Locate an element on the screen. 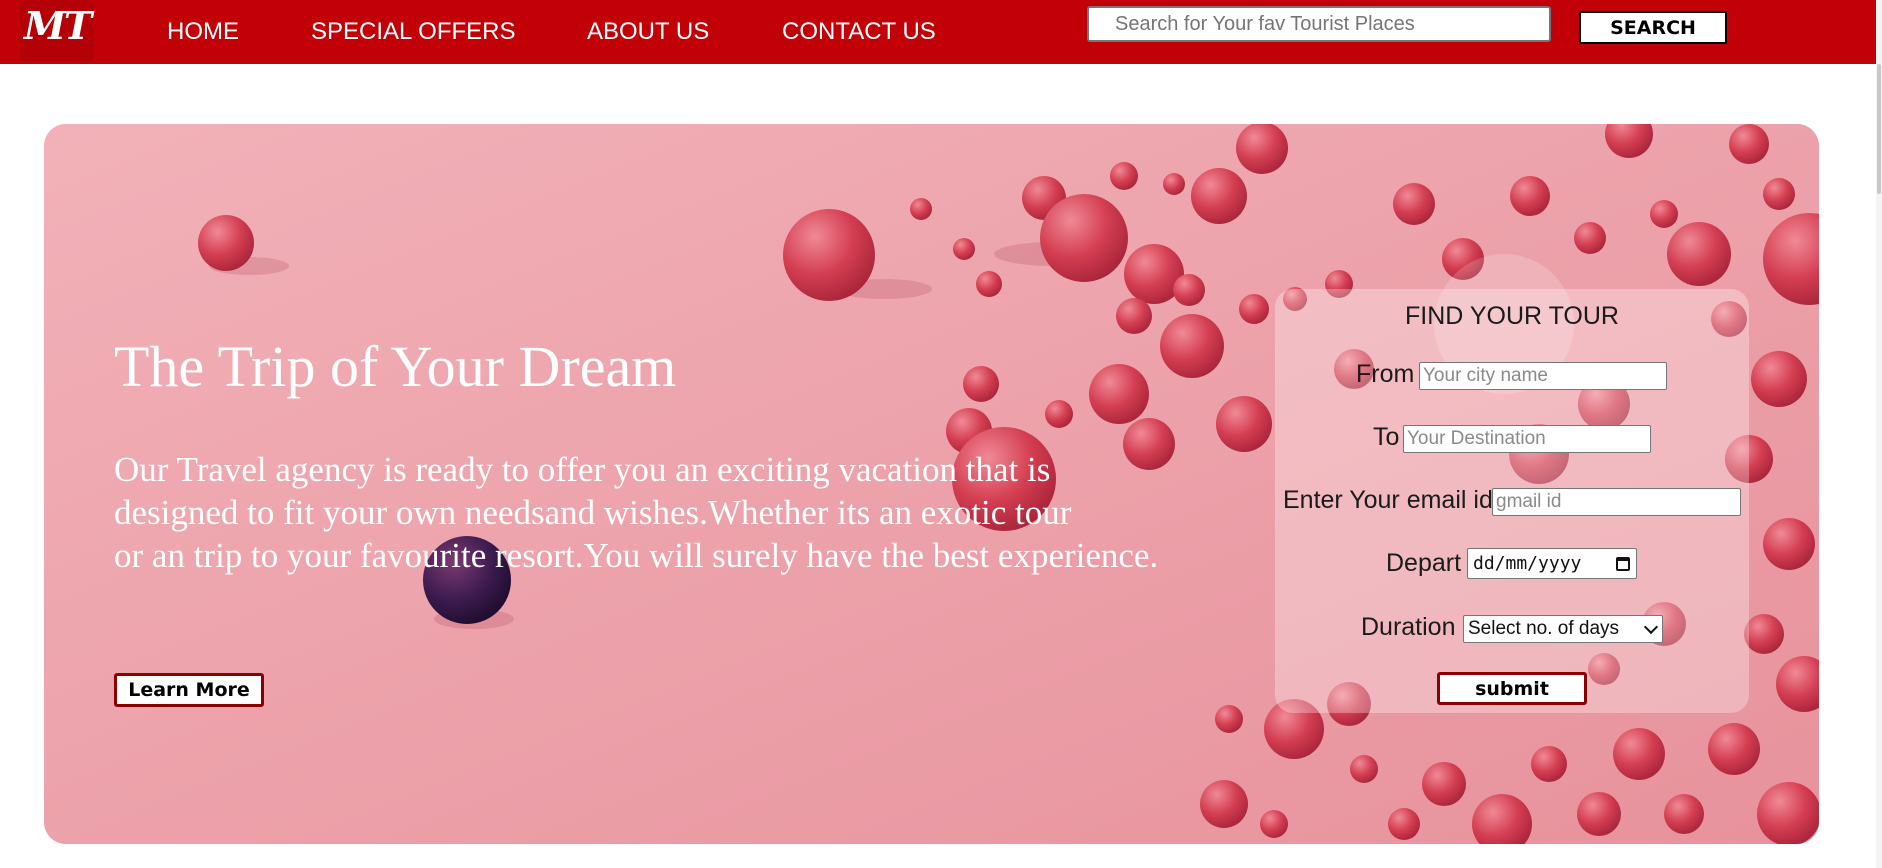  search-input is located at coordinates (1319, 24).